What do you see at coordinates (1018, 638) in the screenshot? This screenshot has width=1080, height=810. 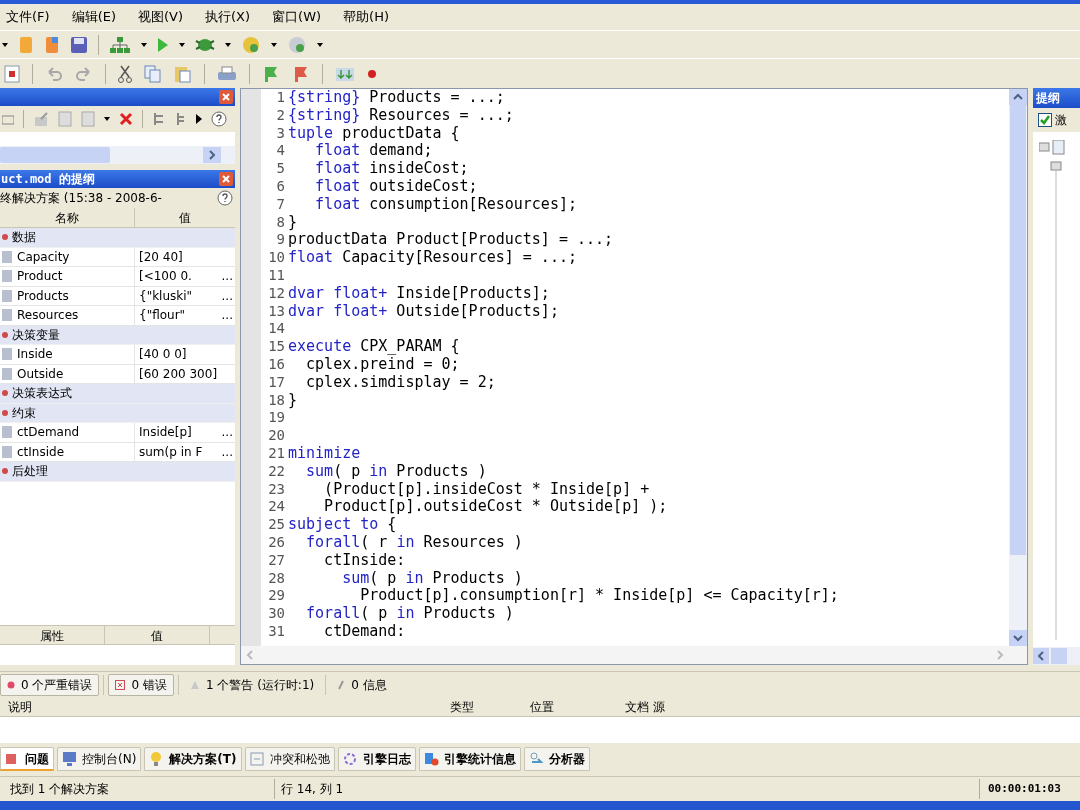 I see `scroll-down-icon` at bounding box center [1018, 638].